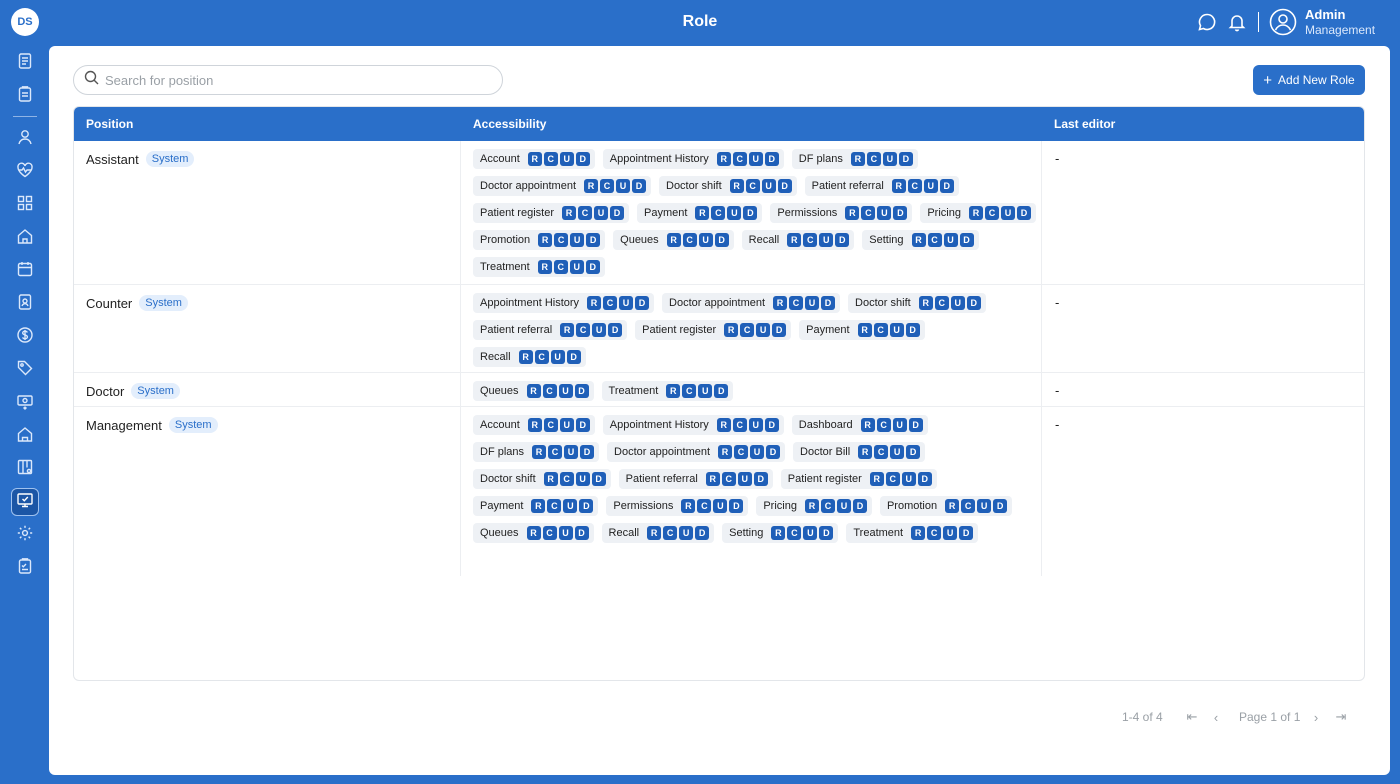 The width and height of the screenshot is (1400, 784). Describe the element at coordinates (528, 186) in the screenshot. I see `permission-label: Doctor appointment` at that location.